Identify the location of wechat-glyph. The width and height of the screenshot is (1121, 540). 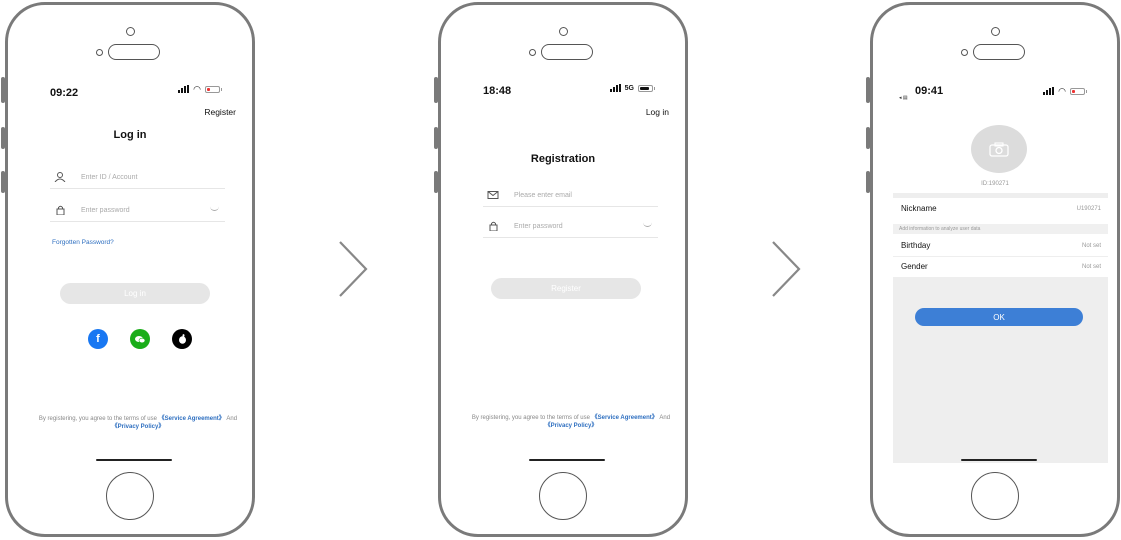
(140, 339).